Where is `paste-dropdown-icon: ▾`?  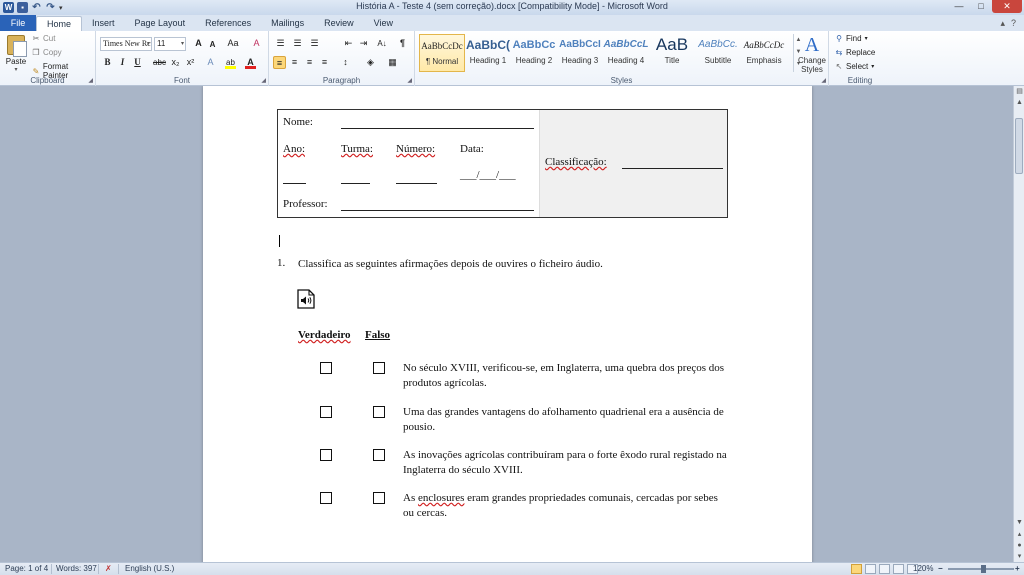
paste-dropdown-icon: ▾ is located at coordinates (16, 69).